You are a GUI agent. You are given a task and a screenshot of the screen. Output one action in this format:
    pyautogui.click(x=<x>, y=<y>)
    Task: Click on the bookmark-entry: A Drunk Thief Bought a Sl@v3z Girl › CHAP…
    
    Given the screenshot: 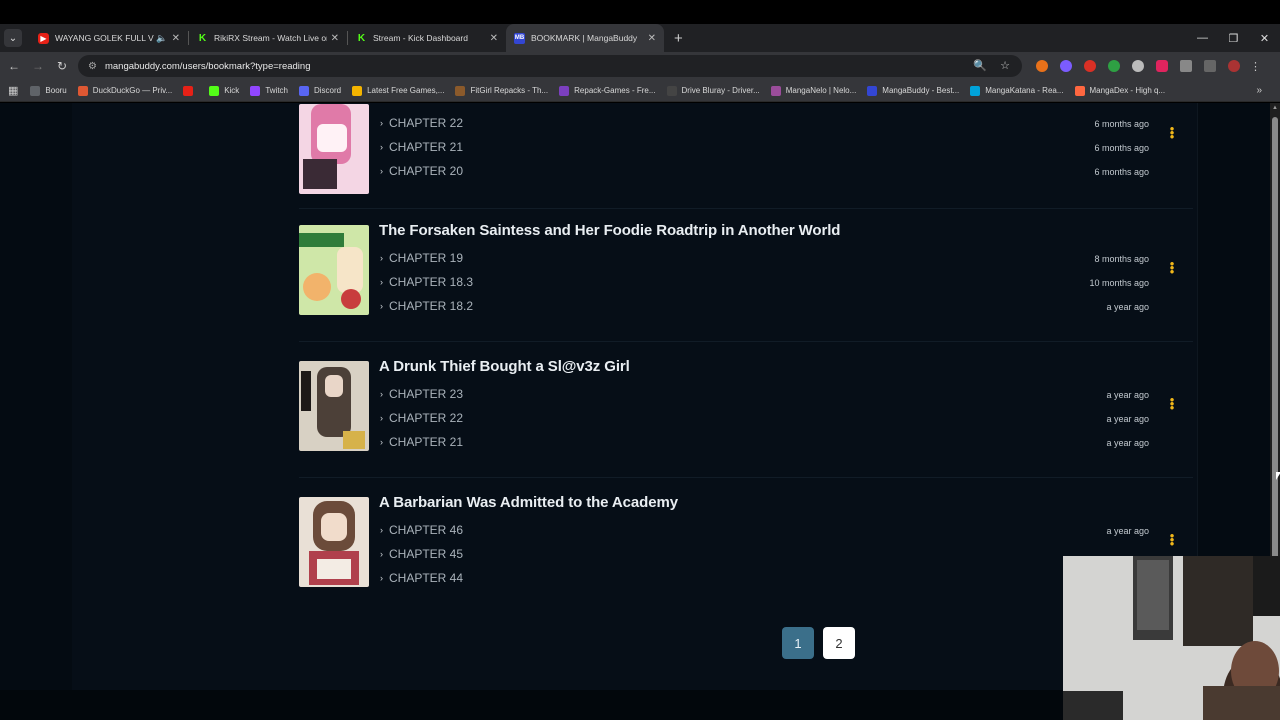 What is the action you would take?
    pyautogui.click(x=746, y=418)
    